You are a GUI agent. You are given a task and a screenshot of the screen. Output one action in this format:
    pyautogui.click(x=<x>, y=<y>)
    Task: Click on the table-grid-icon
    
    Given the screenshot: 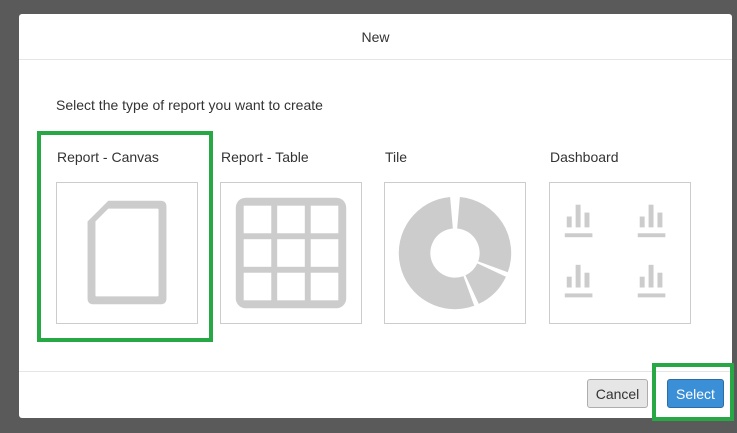 What is the action you would take?
    pyautogui.click(x=291, y=253)
    